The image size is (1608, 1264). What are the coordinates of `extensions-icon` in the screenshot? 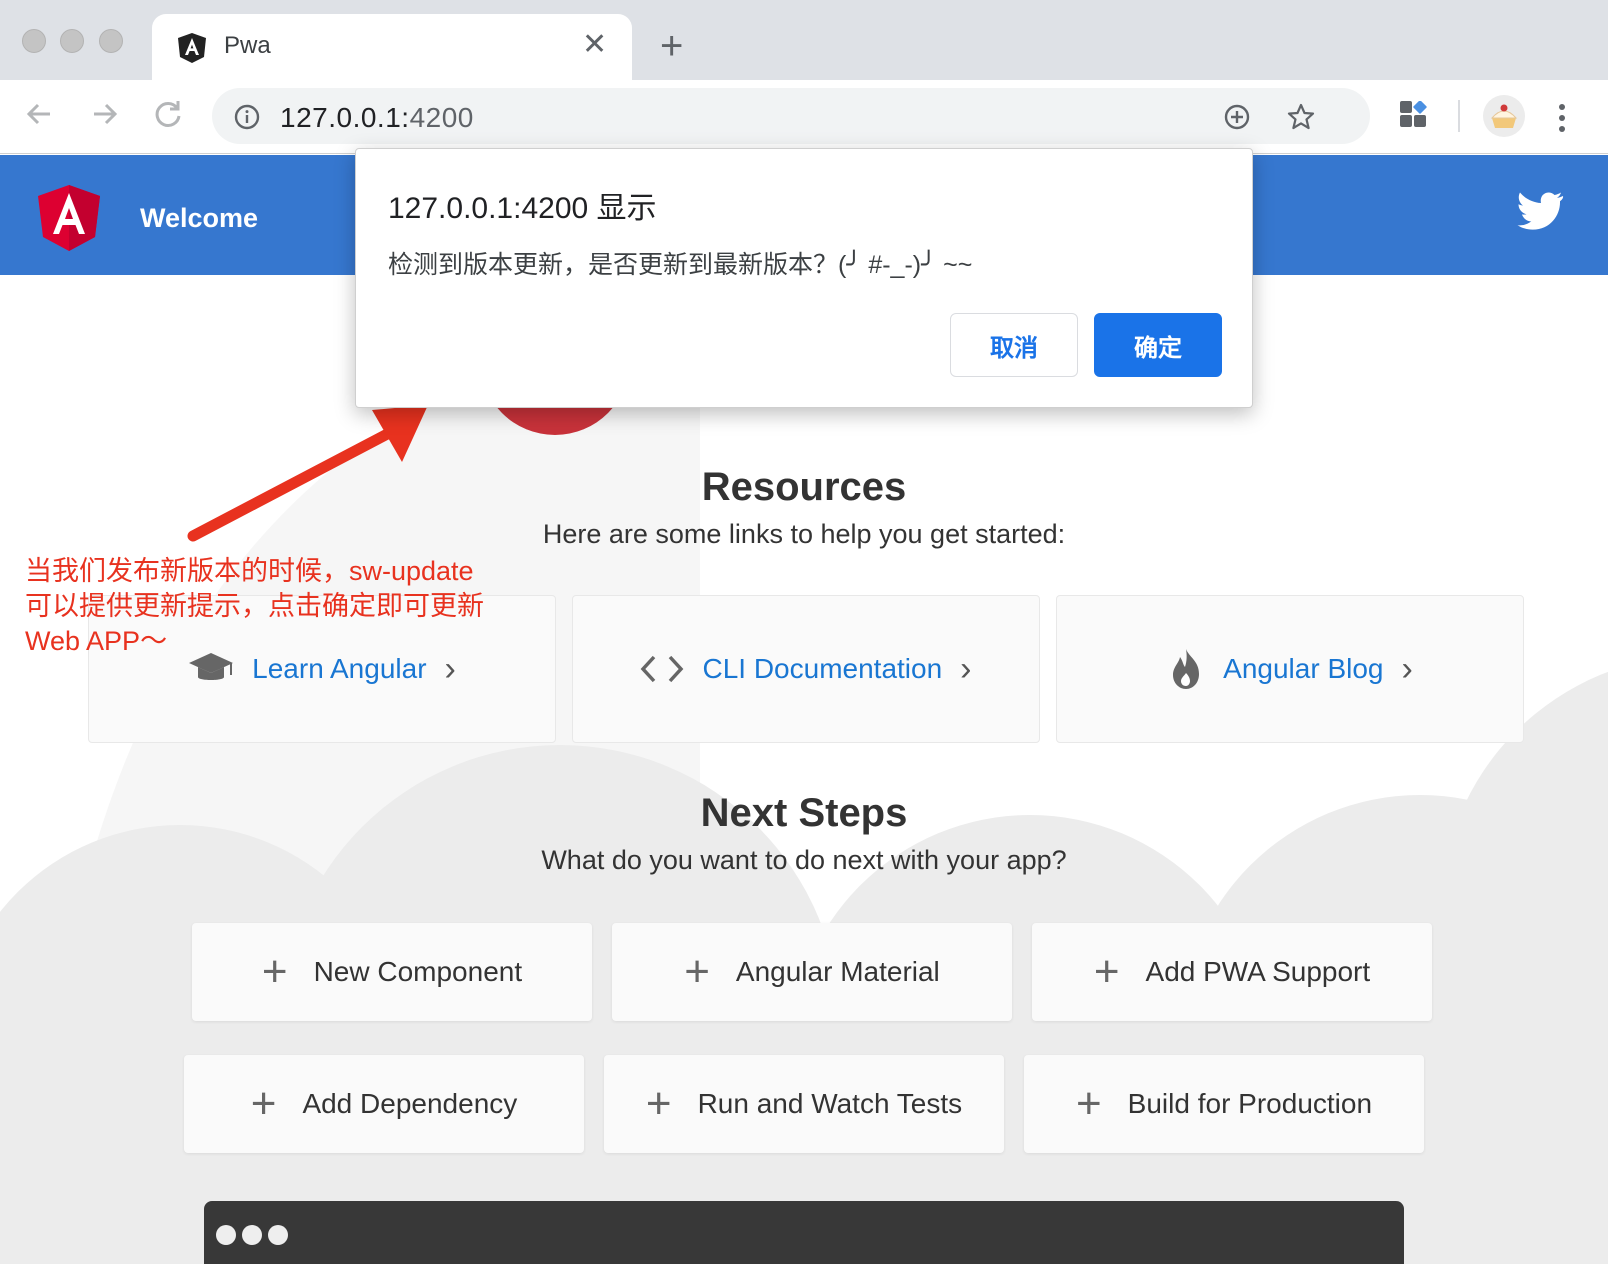 It's located at (1414, 117).